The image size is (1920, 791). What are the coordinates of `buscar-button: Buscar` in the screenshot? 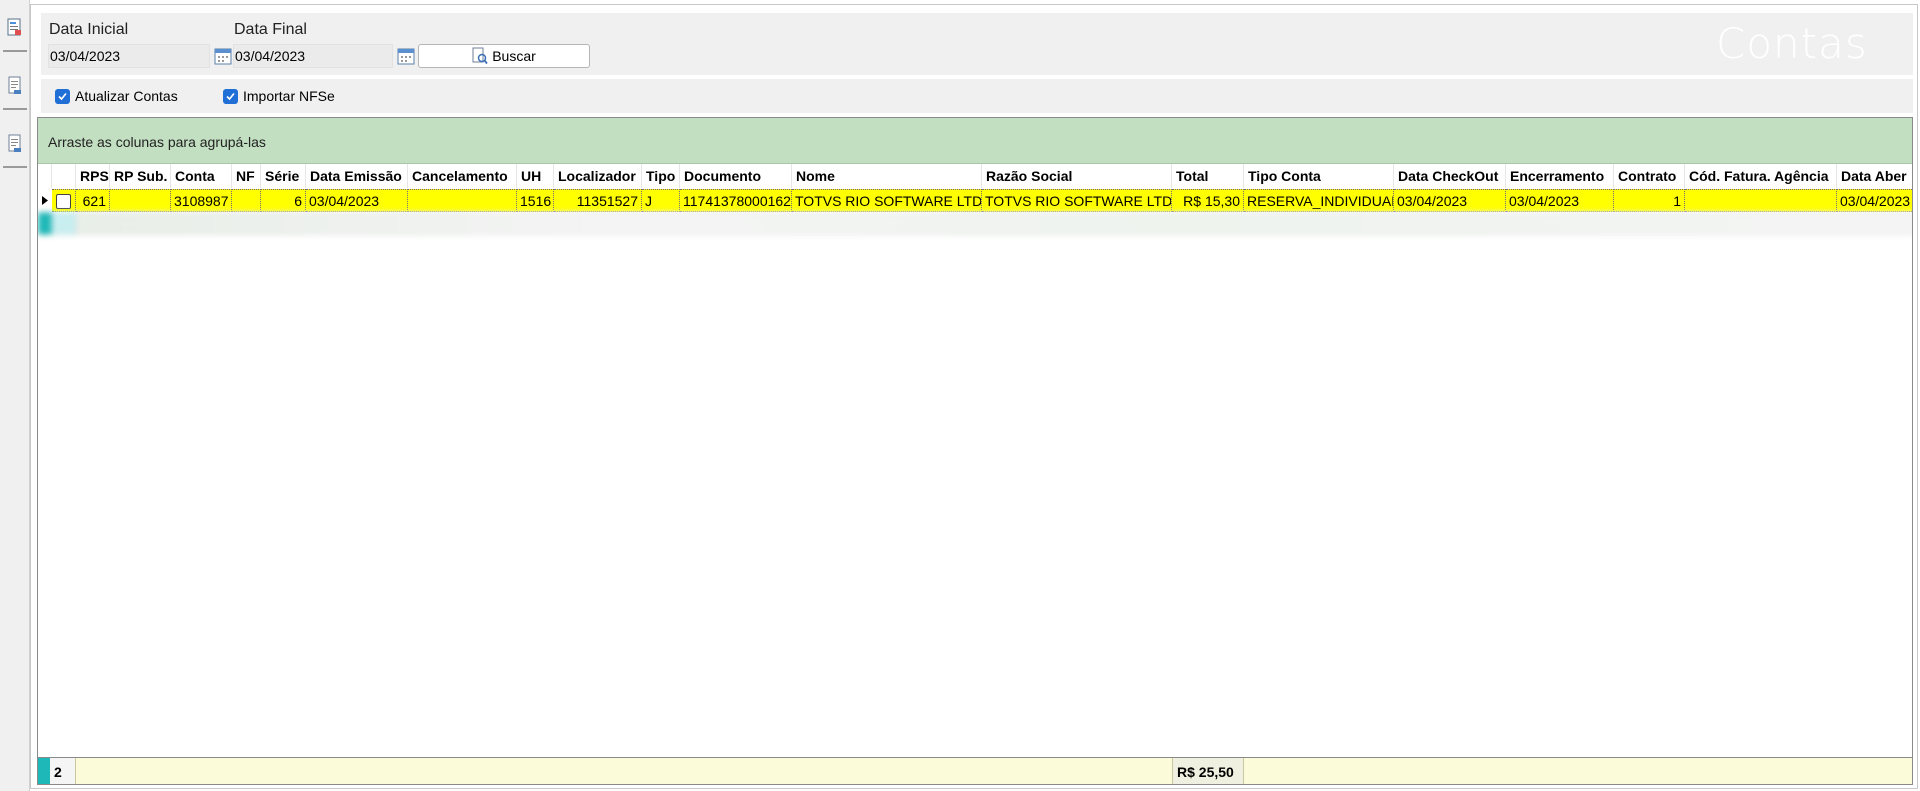 It's located at (504, 56).